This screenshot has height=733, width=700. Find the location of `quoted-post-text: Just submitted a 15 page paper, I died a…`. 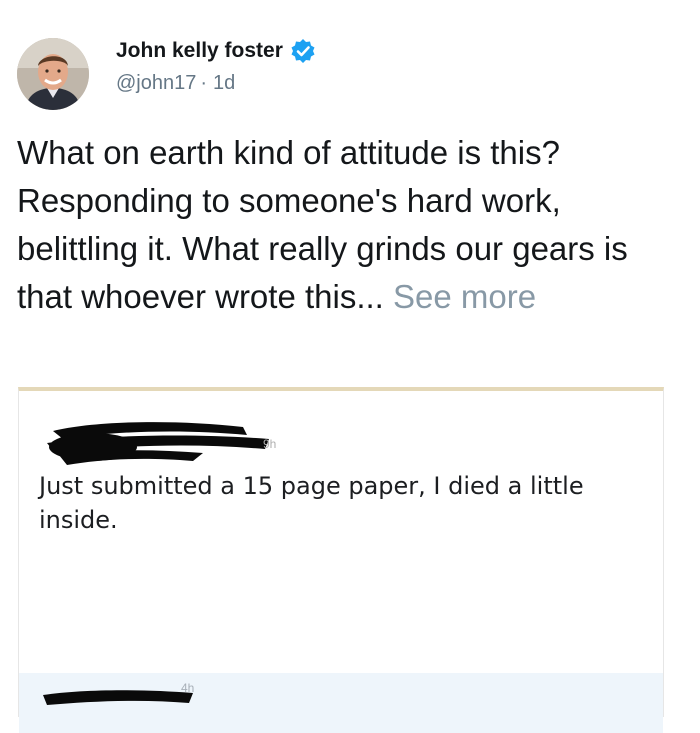

quoted-post-text: Just submitted a 15 page paper, I died a… is located at coordinates (311, 503).